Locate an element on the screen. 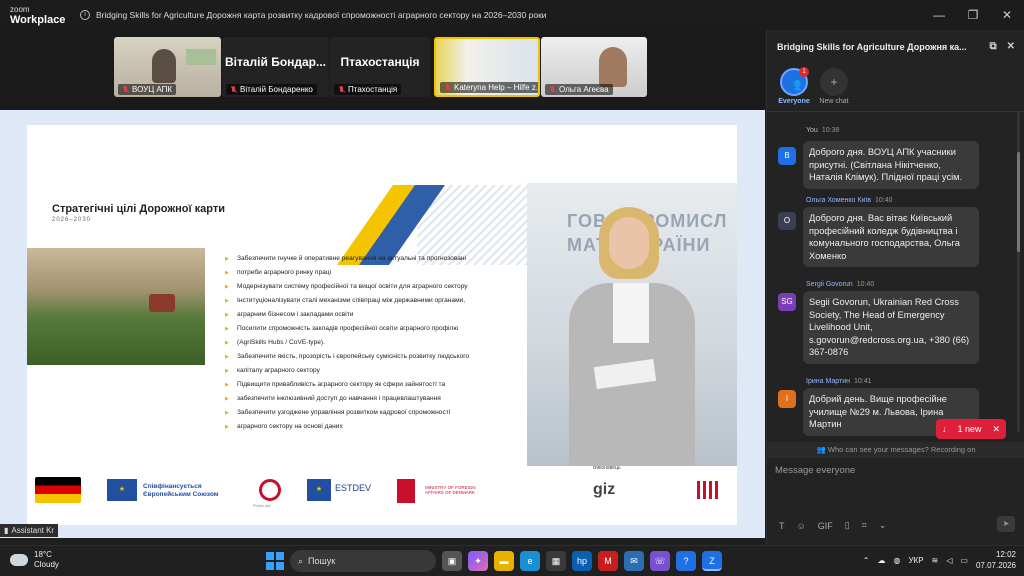 The width and height of the screenshot is (1024, 576). close-chat-icon: ✕ is located at coordinates (1011, 46).